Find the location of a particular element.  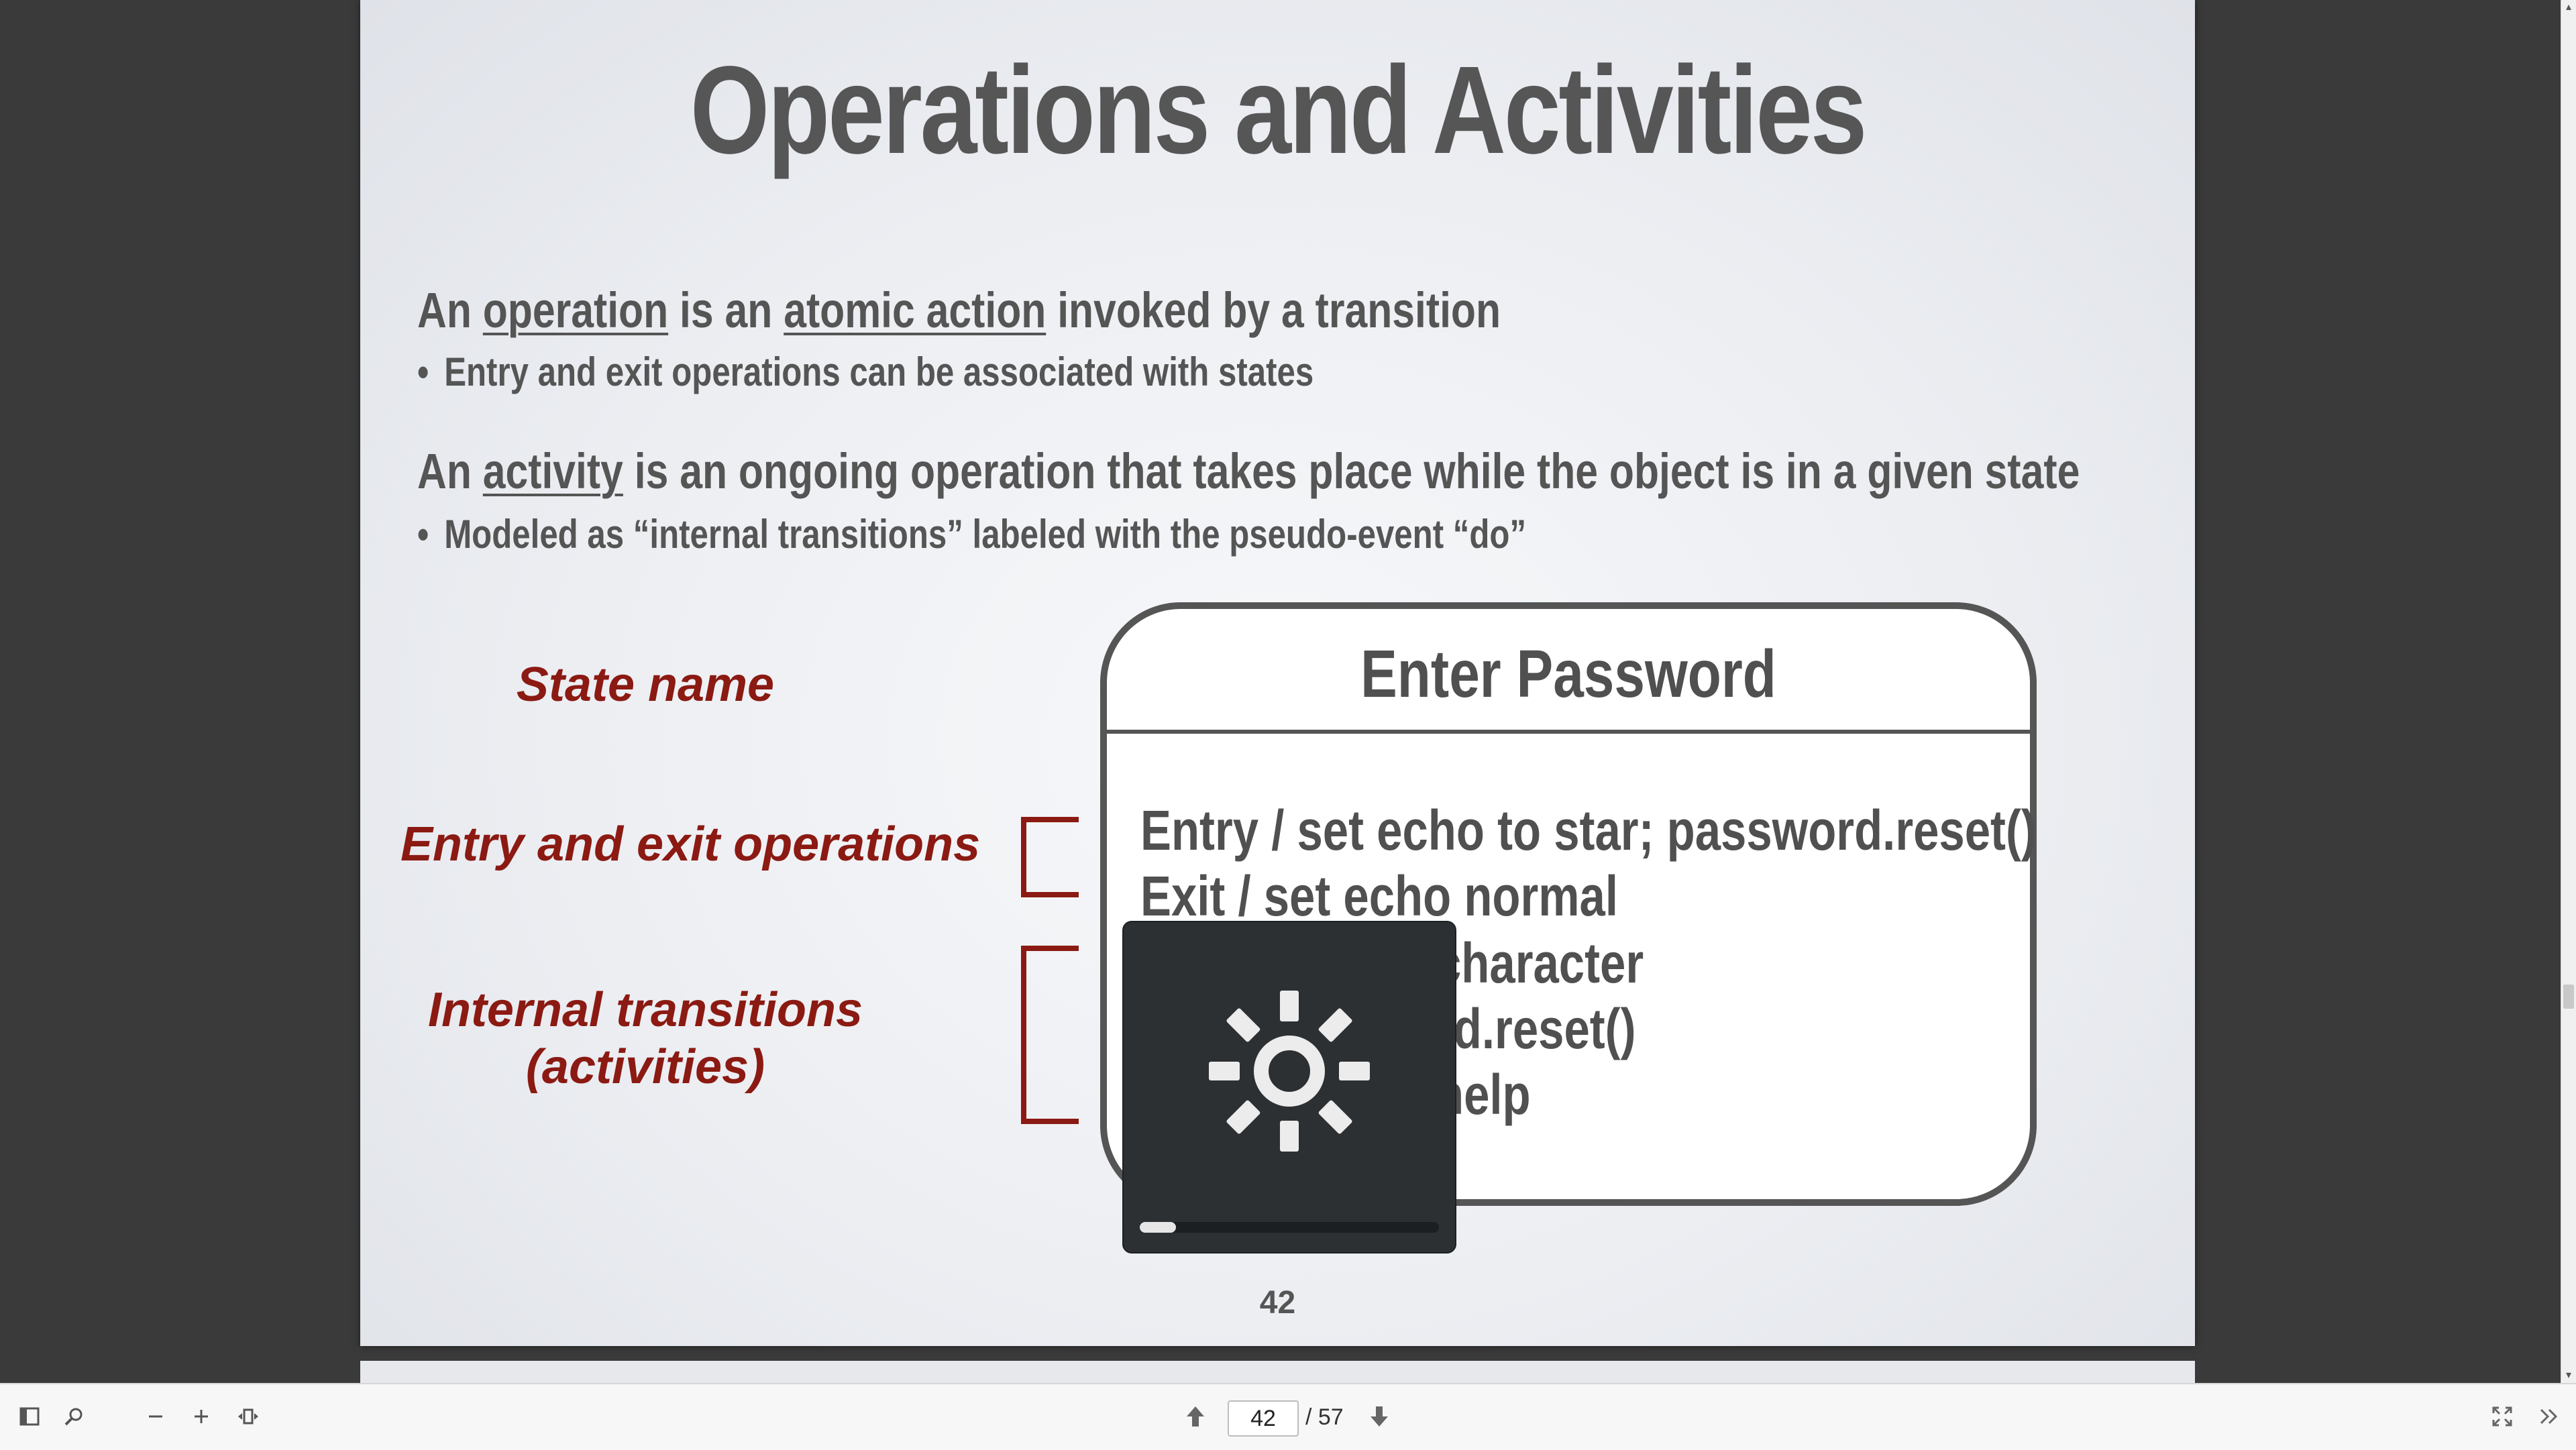

page-down-icon is located at coordinates (1379, 1416).